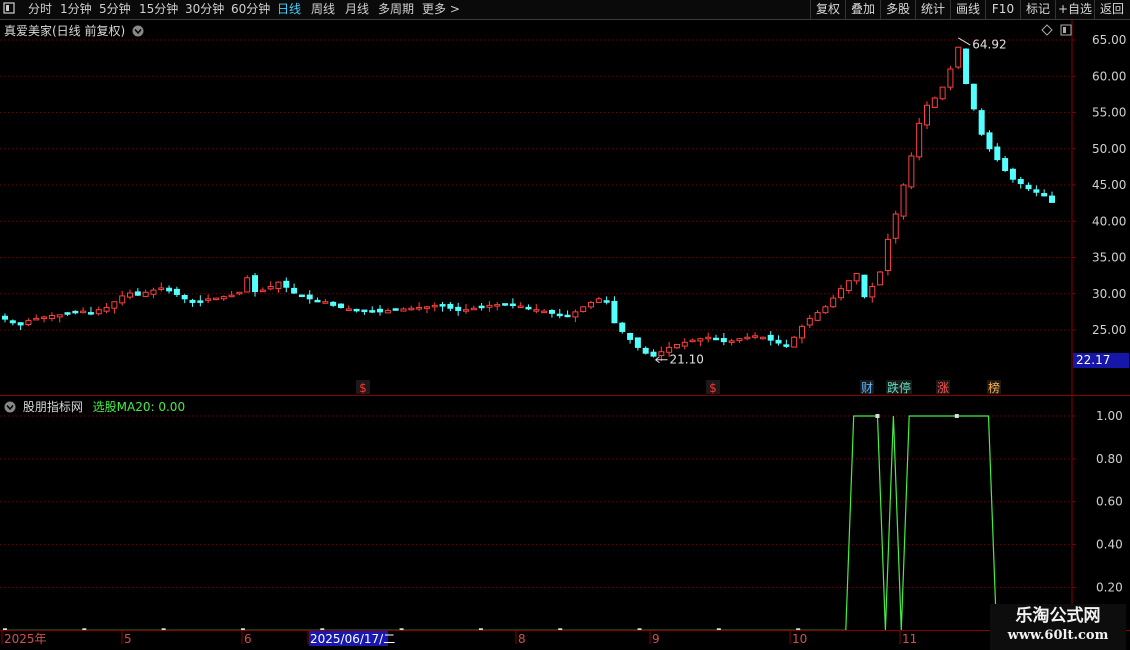 Image resolution: width=1130 pixels, height=650 pixels. What do you see at coordinates (932, 9) in the screenshot?
I see `statistics-button: 统计` at bounding box center [932, 9].